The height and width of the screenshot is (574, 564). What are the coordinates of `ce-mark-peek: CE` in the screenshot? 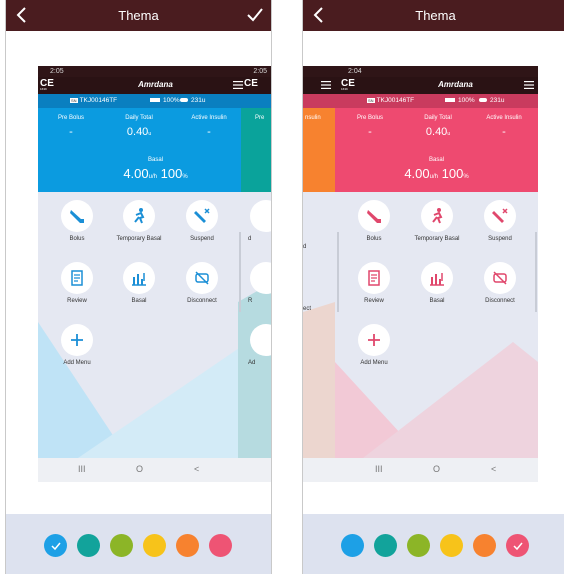 It's located at (251, 83).